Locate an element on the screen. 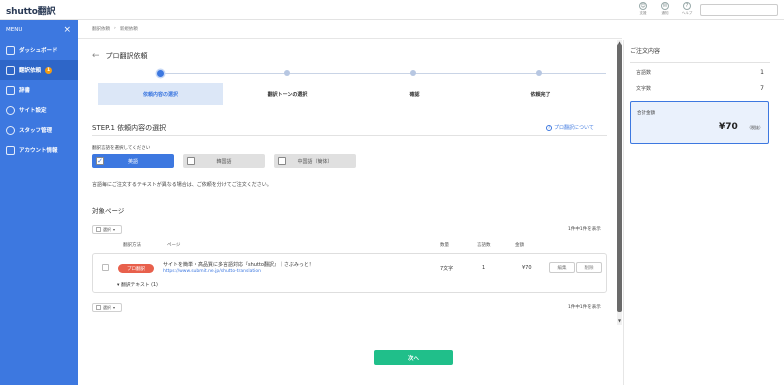 This screenshot has height=385, width=784. column-header: 金額 is located at coordinates (519, 245).